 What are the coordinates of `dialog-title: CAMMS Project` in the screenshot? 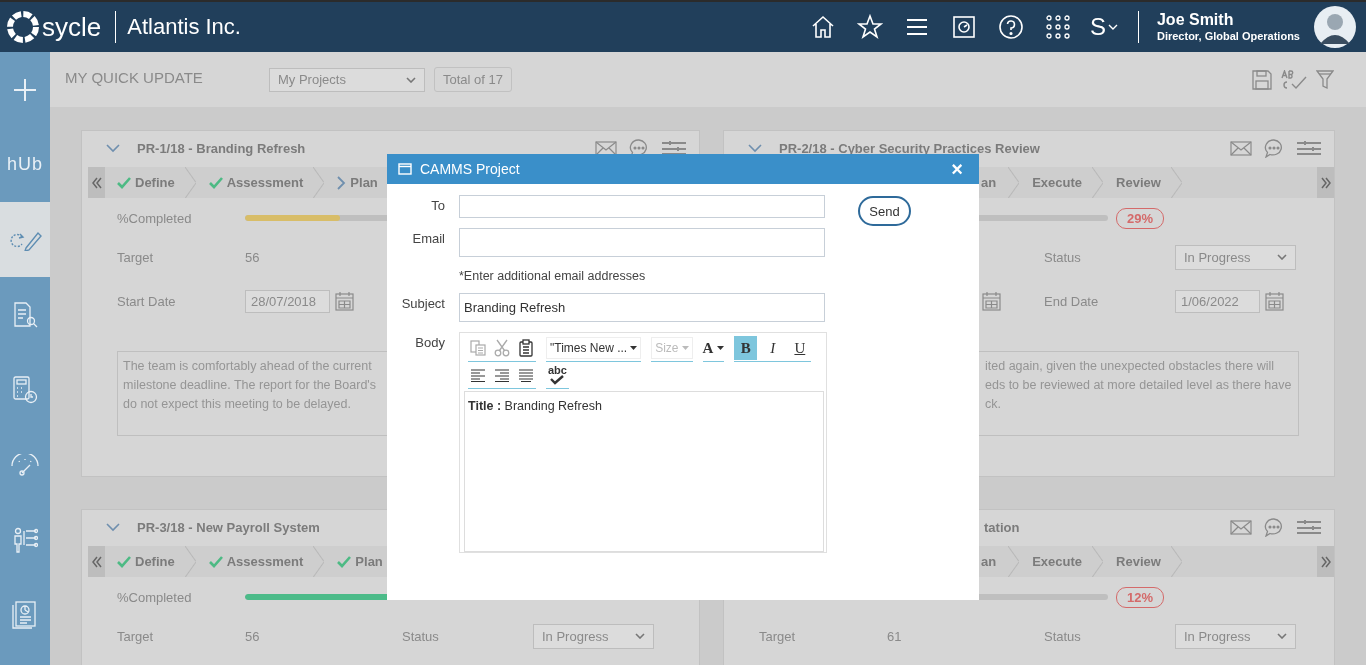 It's located at (470, 169).